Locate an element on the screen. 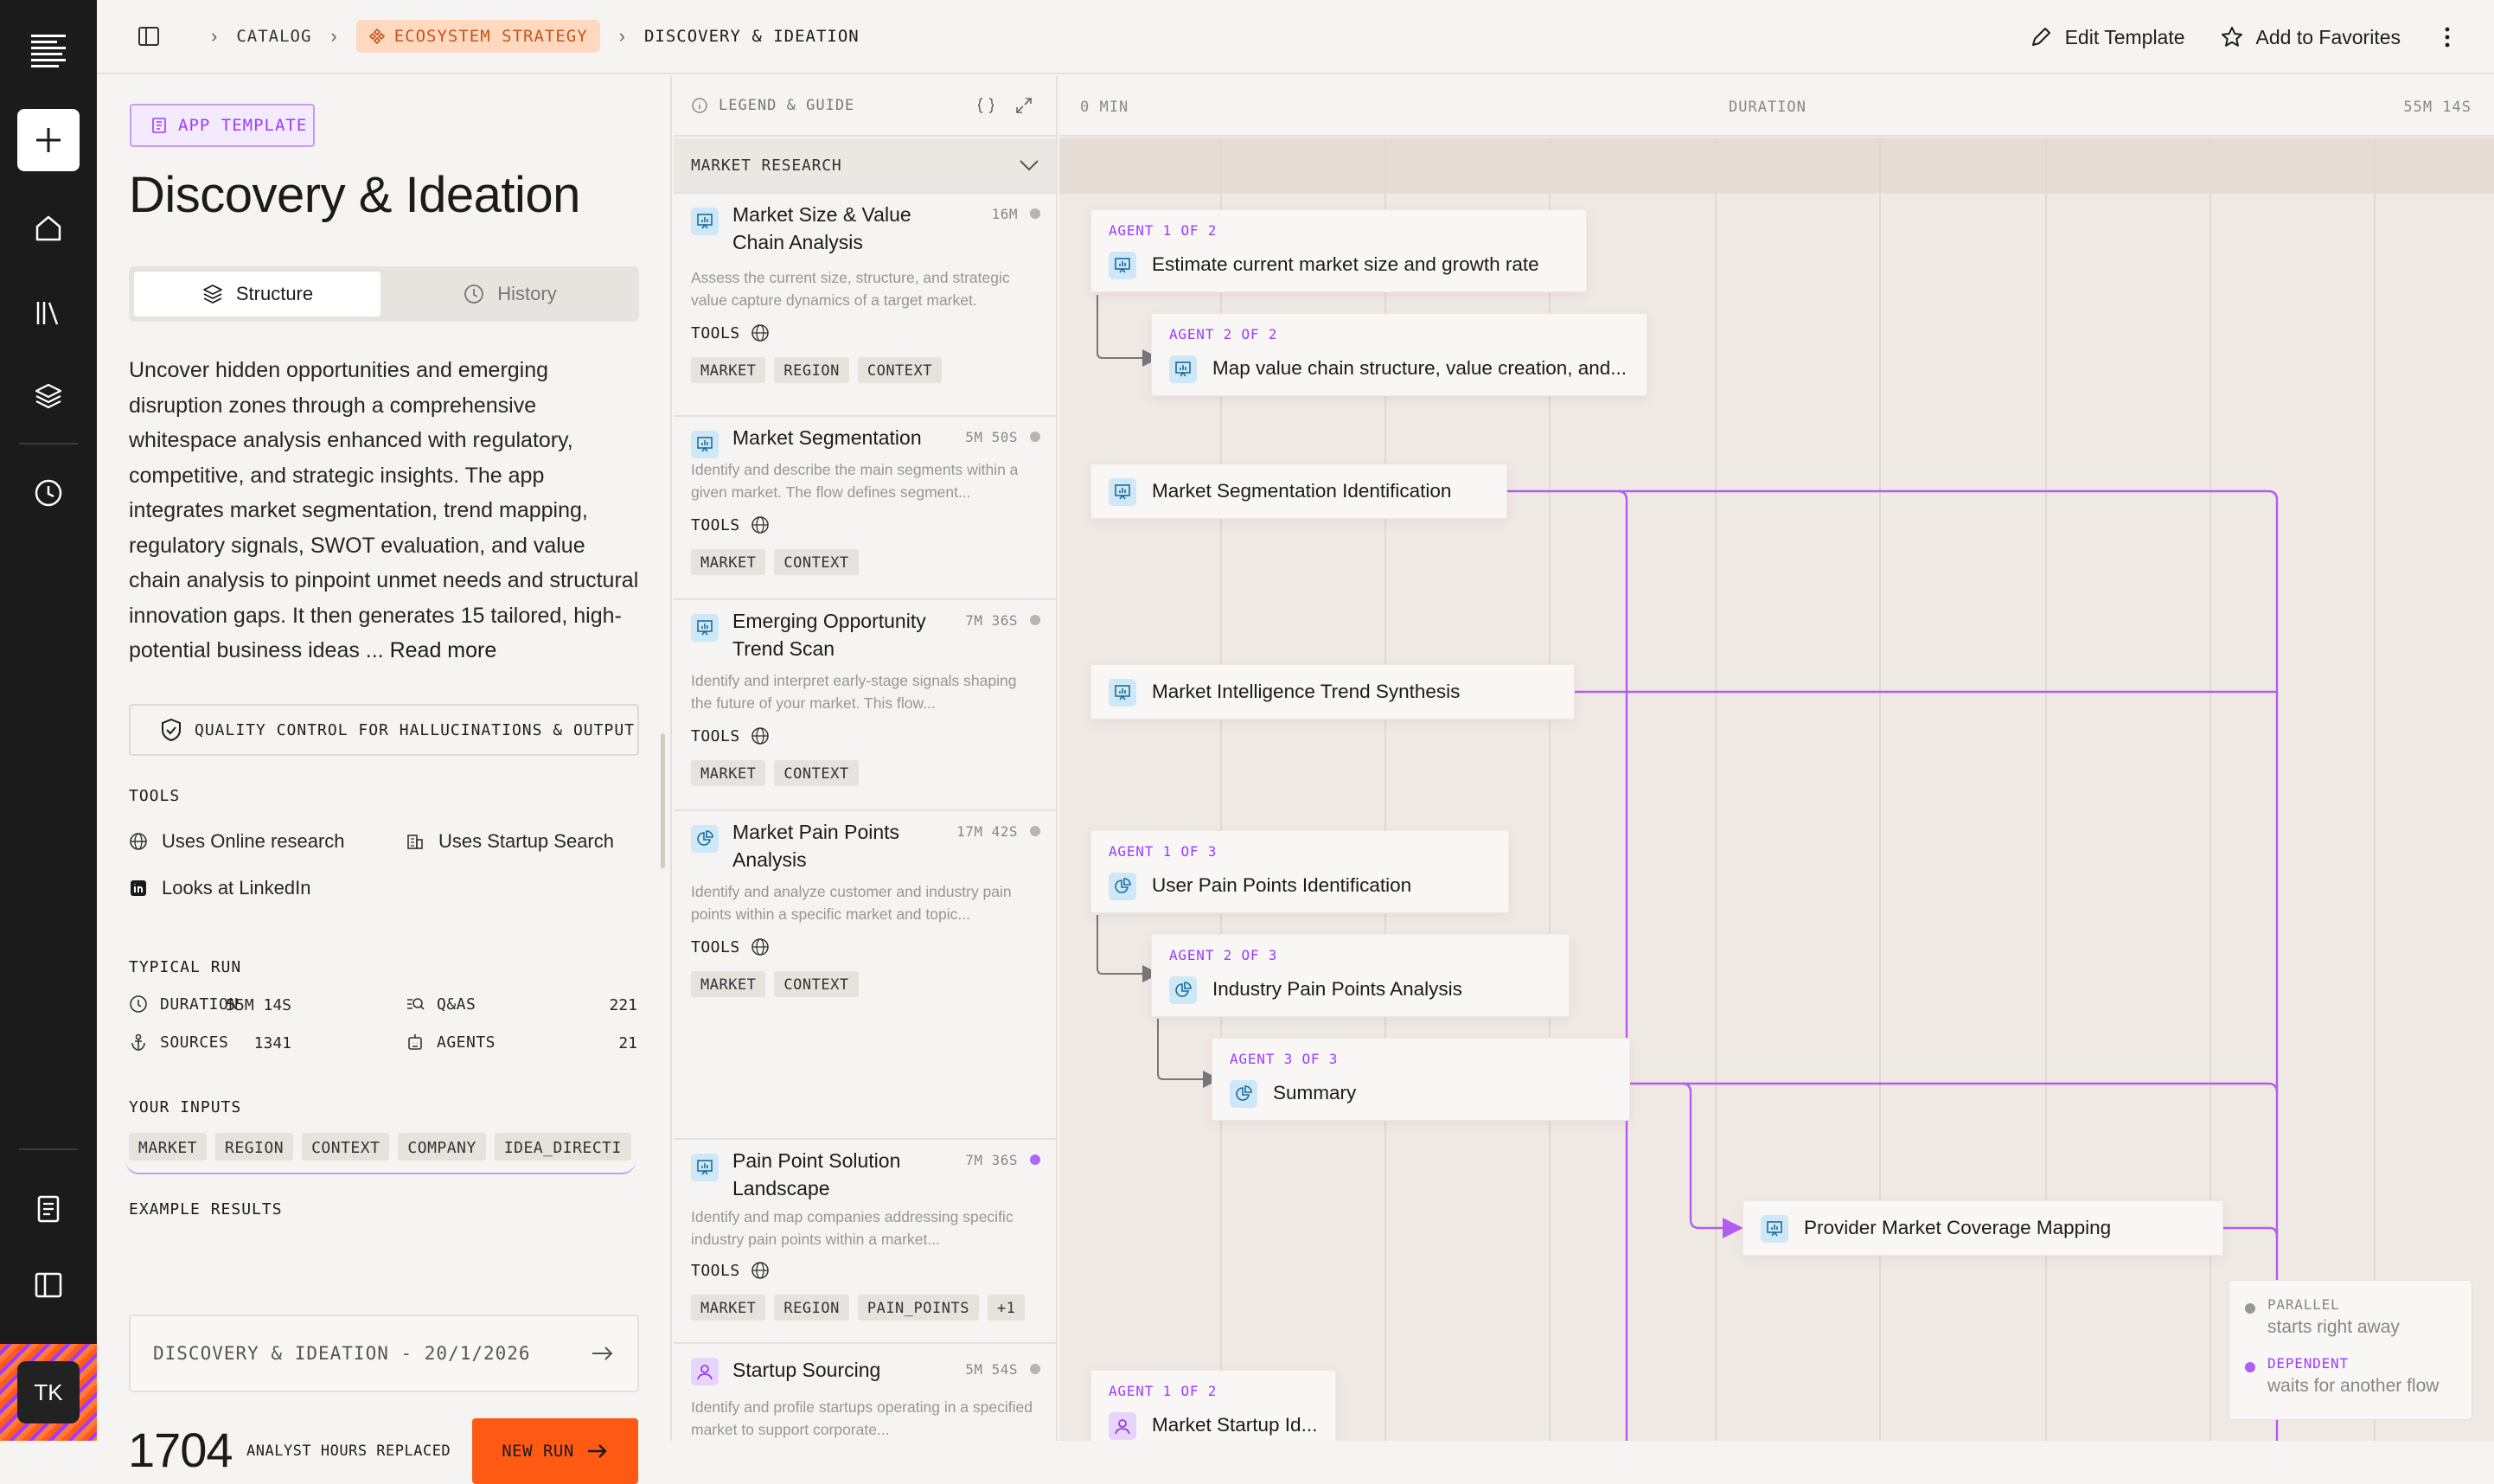  new-run-button: NEW RUN is located at coordinates (555, 1451).